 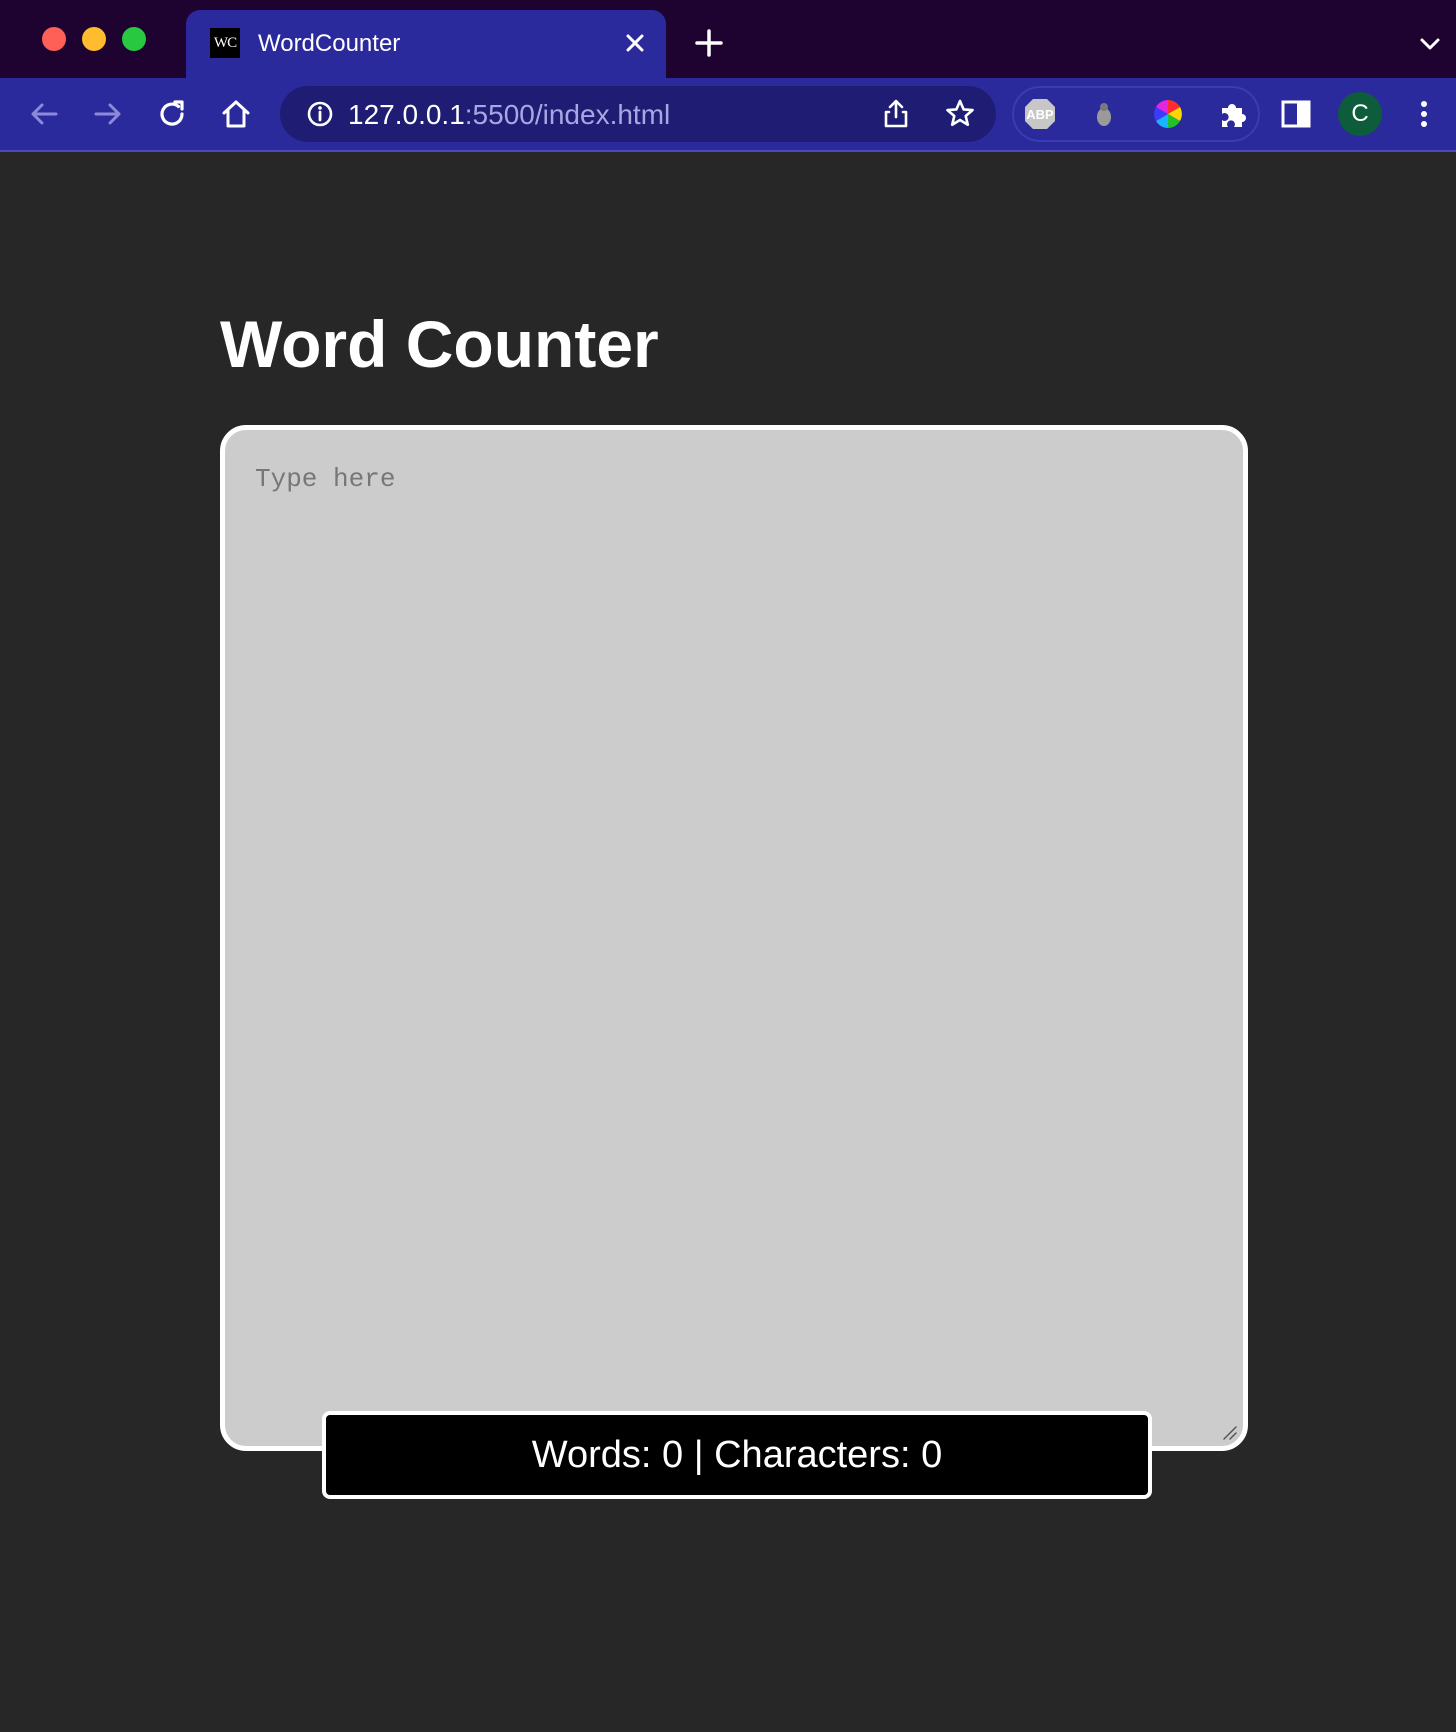 I want to click on page-title: Word Counter, so click(x=439, y=344).